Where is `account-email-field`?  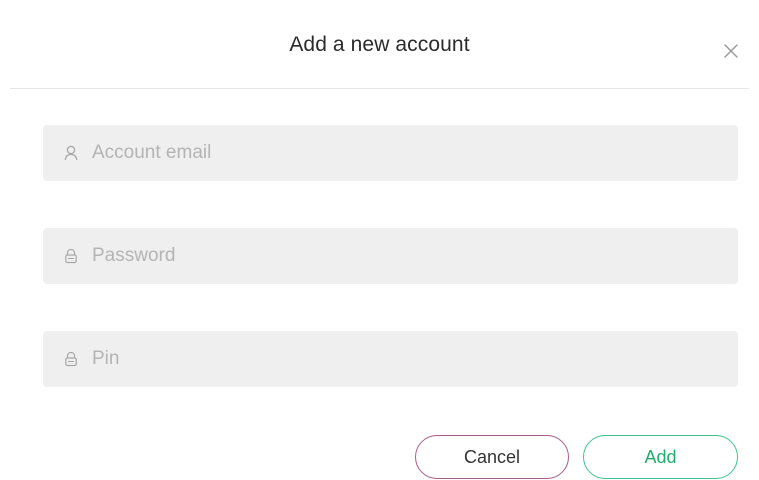 account-email-field is located at coordinates (390, 153).